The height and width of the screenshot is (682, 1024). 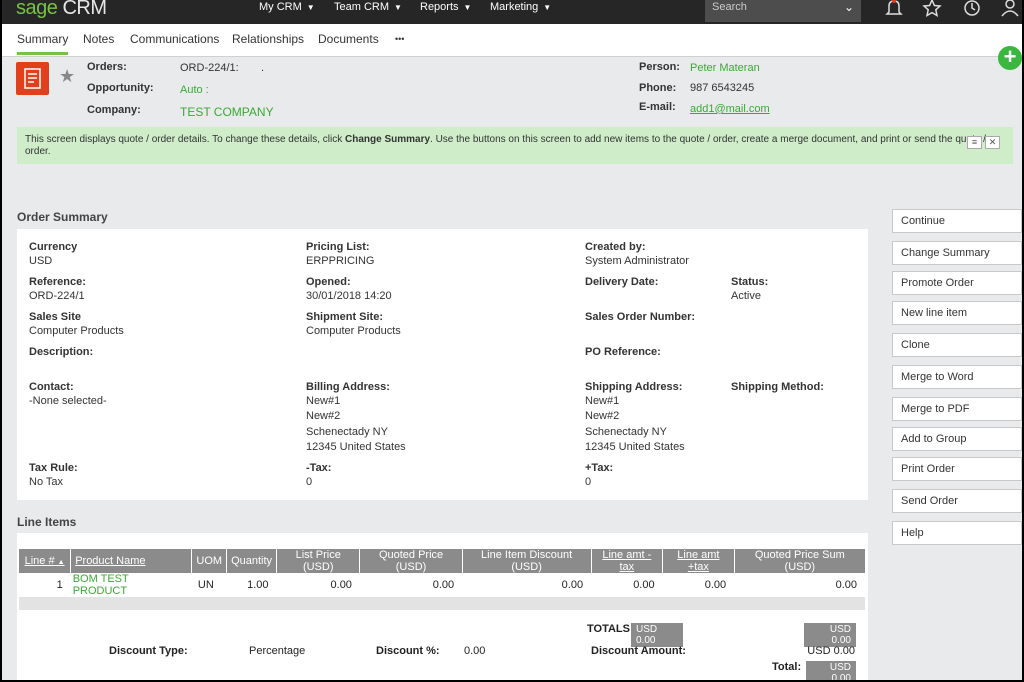 What do you see at coordinates (799, 585) in the screenshot?
I see `quoted-price-sum-cell: 0.00` at bounding box center [799, 585].